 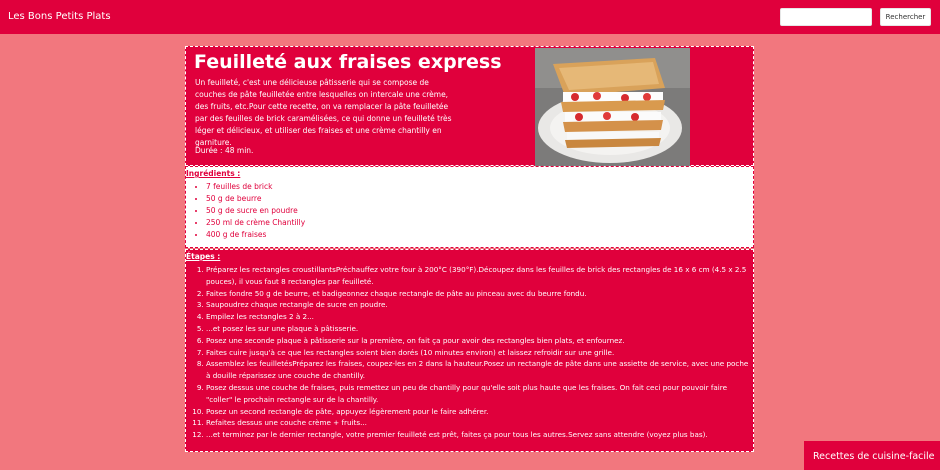 What do you see at coordinates (255, 187) in the screenshot?
I see `ingredient-item: 7 feuilles de brick` at bounding box center [255, 187].